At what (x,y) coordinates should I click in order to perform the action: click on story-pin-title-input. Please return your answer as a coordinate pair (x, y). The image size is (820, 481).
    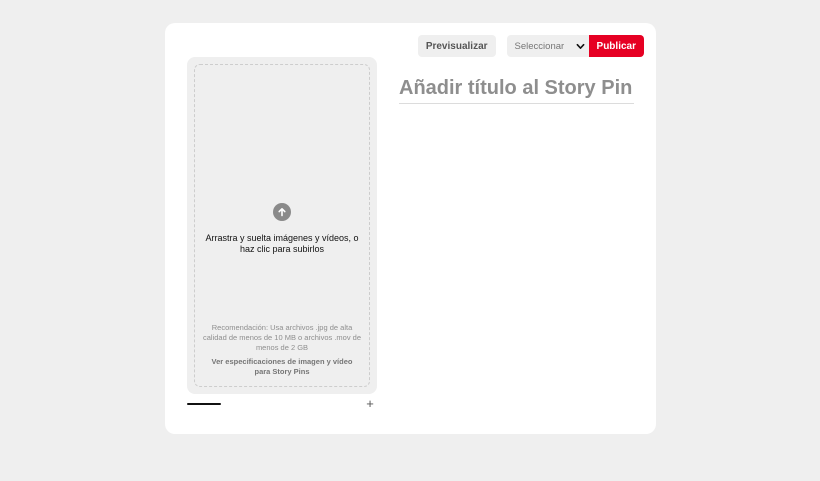
    Looking at the image, I should click on (516, 88).